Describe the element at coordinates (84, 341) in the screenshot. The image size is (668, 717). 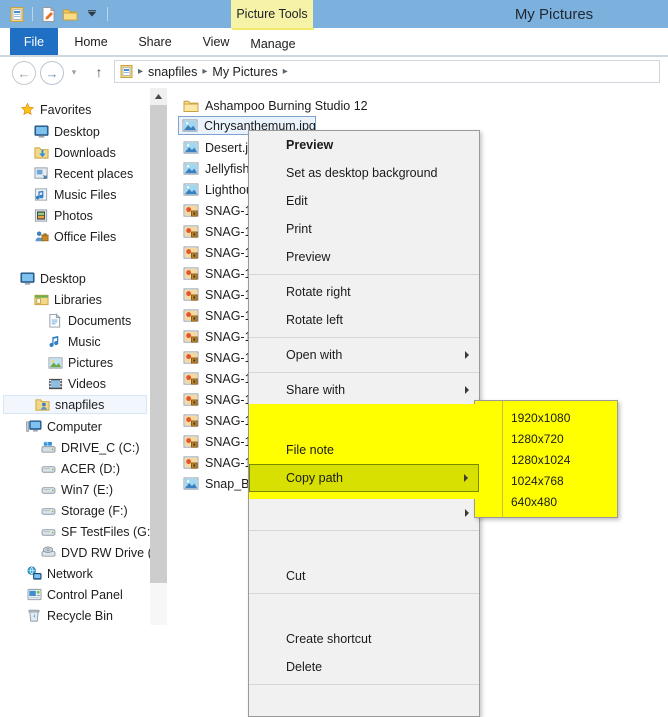
I see `sidebar-item-label: Music` at that location.